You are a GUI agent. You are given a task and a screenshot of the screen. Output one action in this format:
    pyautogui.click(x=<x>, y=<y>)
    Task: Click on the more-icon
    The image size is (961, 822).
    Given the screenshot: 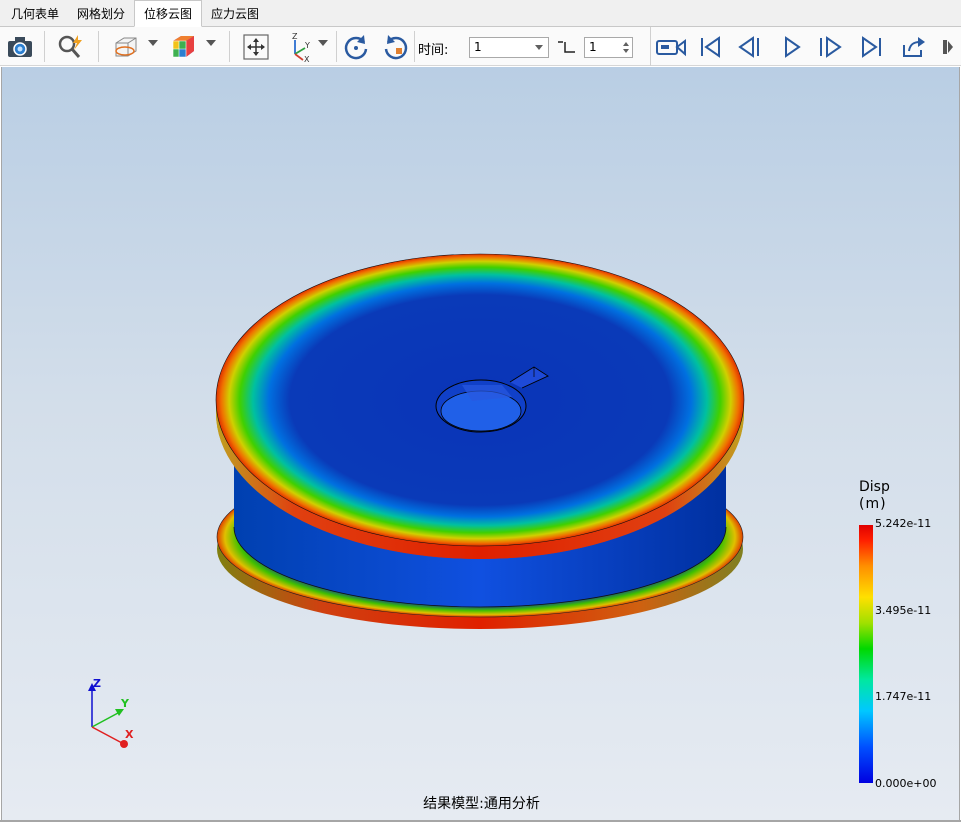 What is the action you would take?
    pyautogui.click(x=948, y=47)
    